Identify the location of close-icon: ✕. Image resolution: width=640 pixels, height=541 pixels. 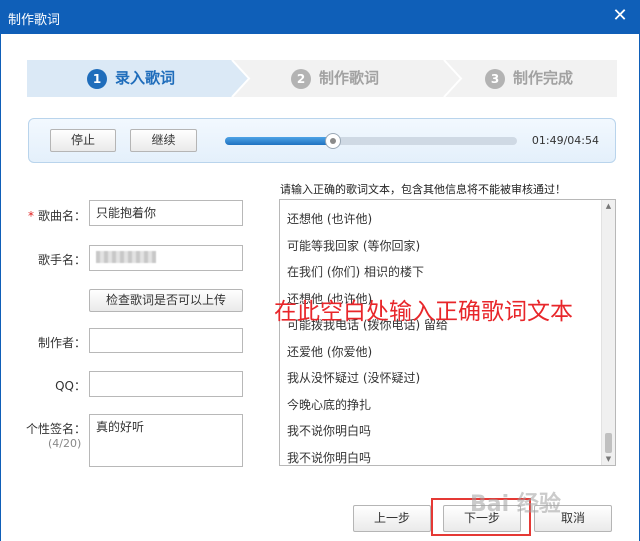
(620, 16).